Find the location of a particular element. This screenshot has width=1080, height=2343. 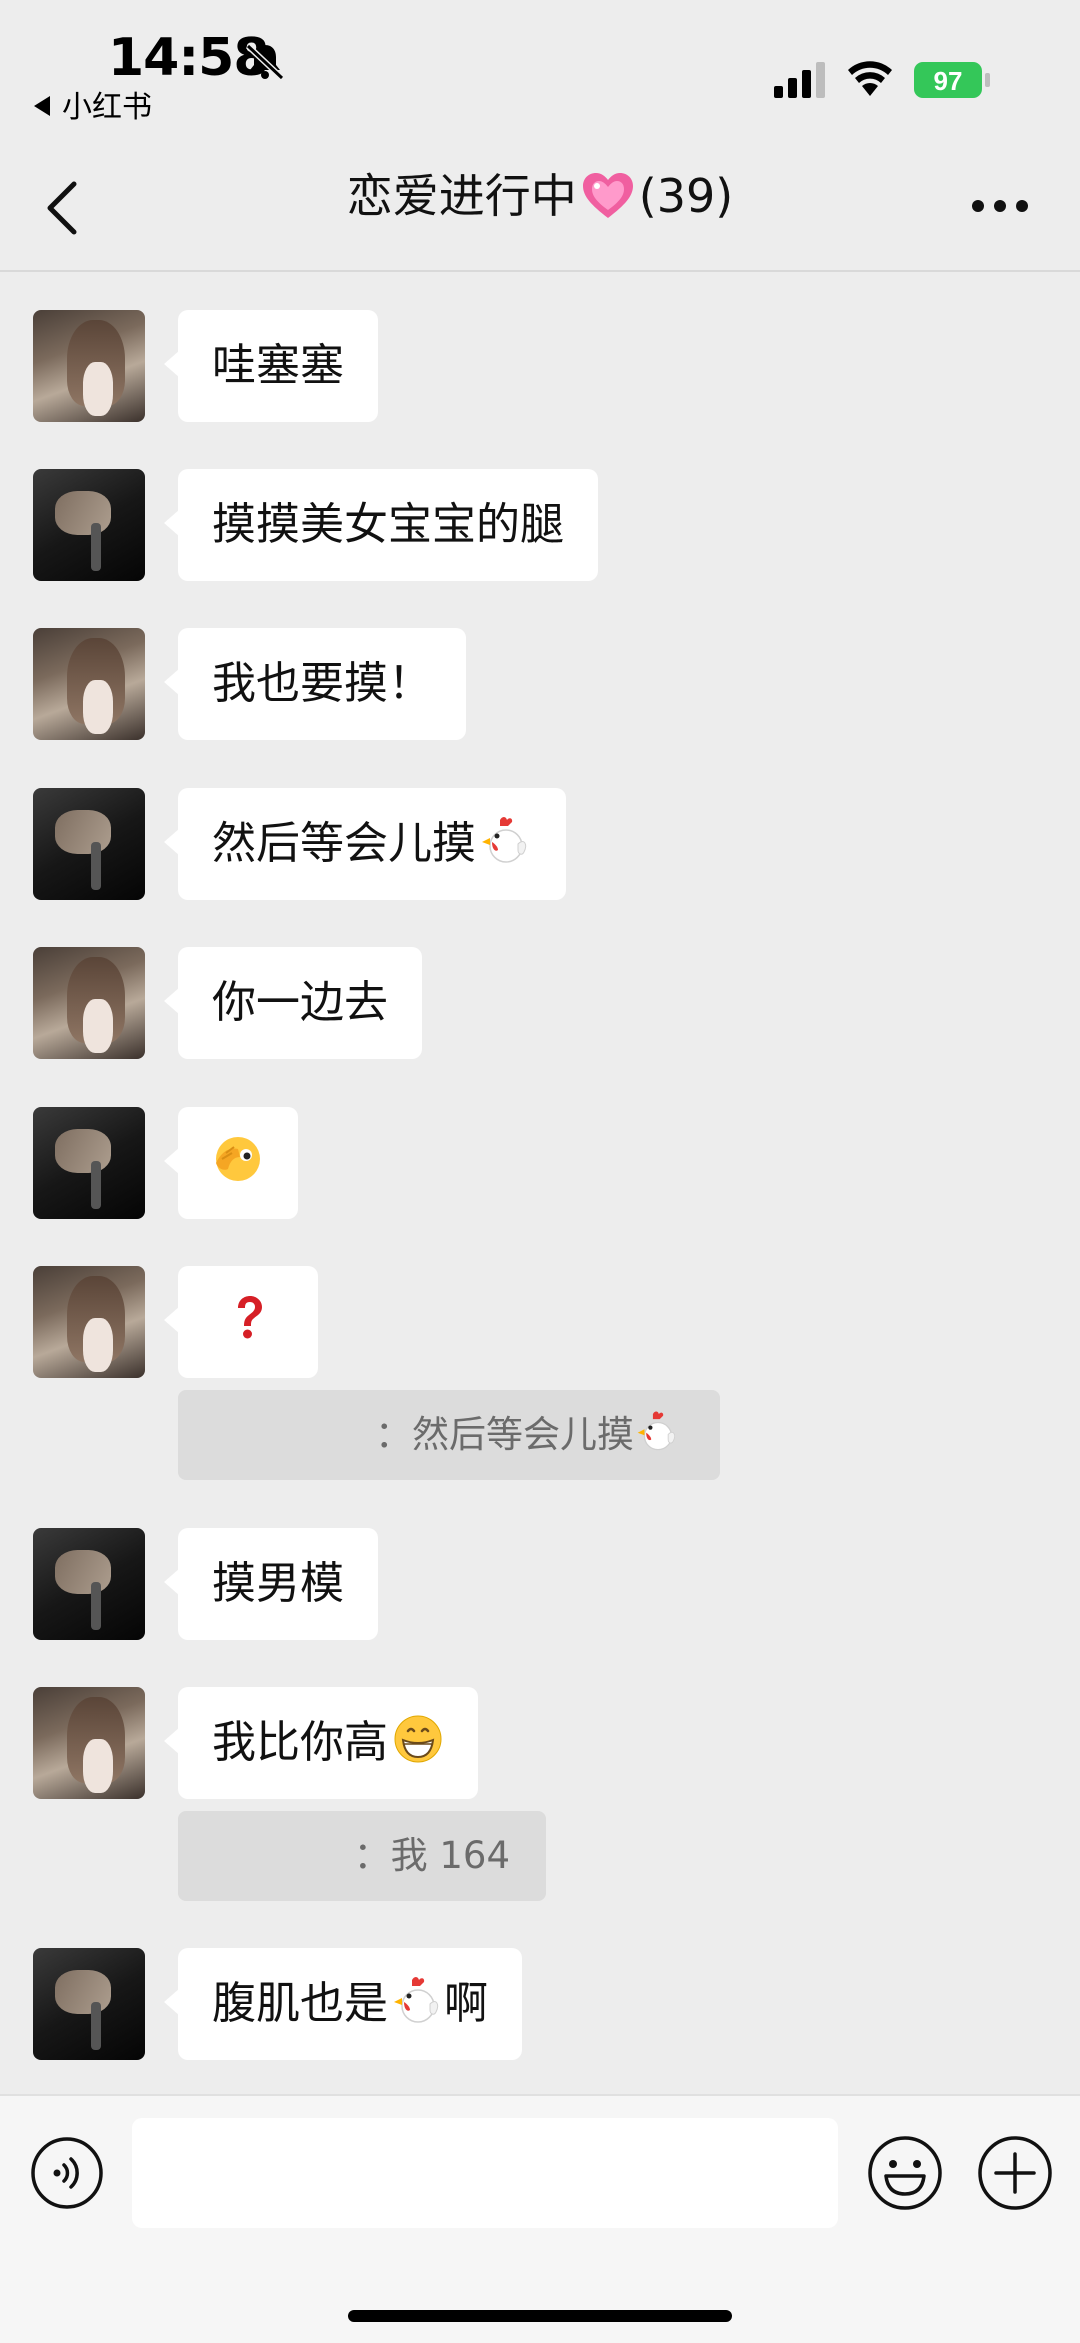

battery-level: 97 is located at coordinates (948, 81).